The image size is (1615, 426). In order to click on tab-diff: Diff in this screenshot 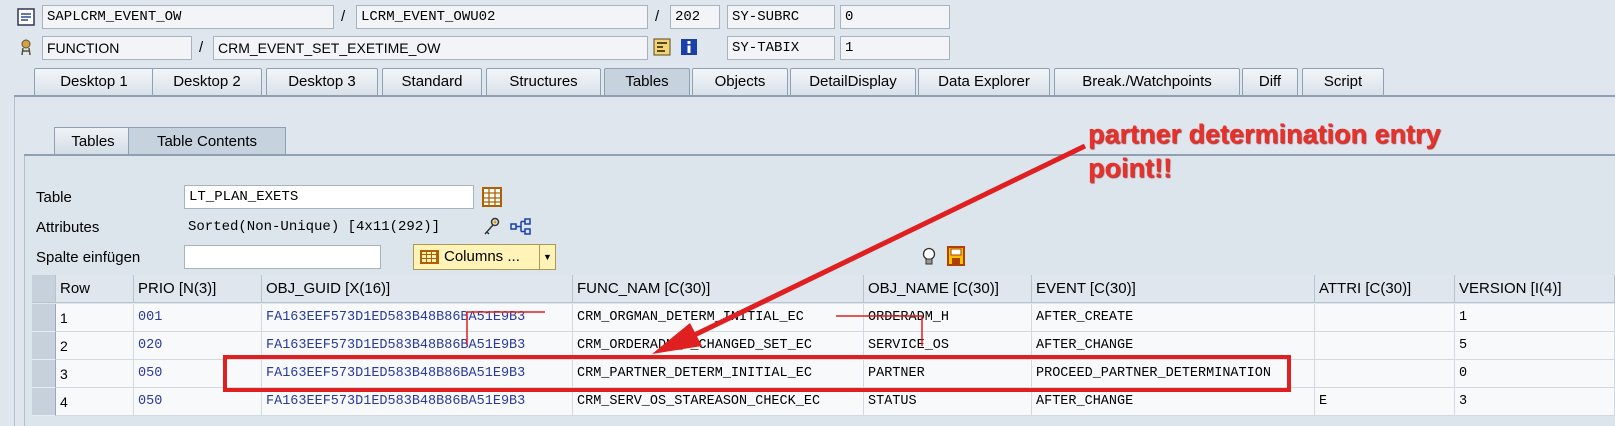, I will do `click(1270, 81)`.